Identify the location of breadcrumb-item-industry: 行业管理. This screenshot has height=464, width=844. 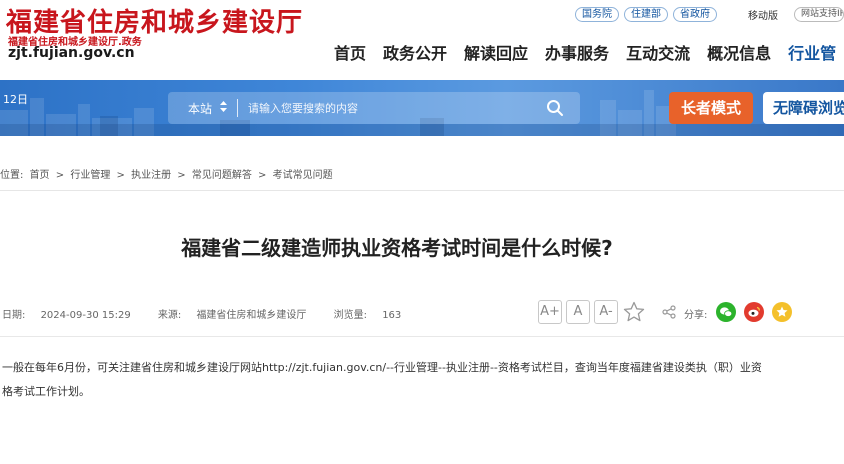
(90, 175).